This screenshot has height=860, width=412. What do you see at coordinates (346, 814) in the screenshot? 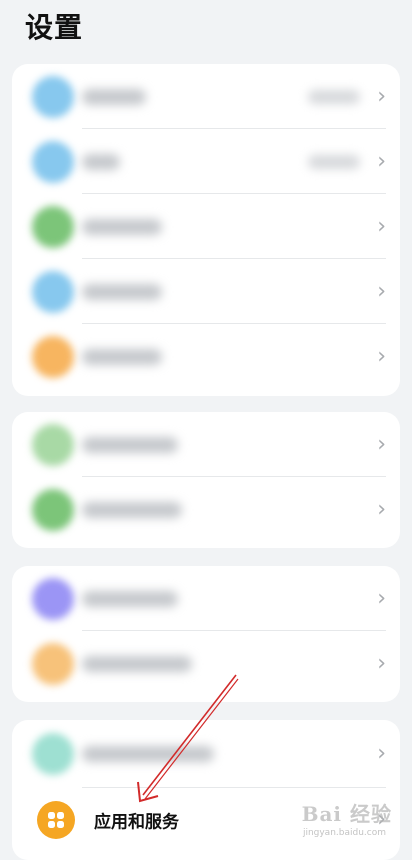
I see `watermark-brand: Bai 经验` at bounding box center [346, 814].